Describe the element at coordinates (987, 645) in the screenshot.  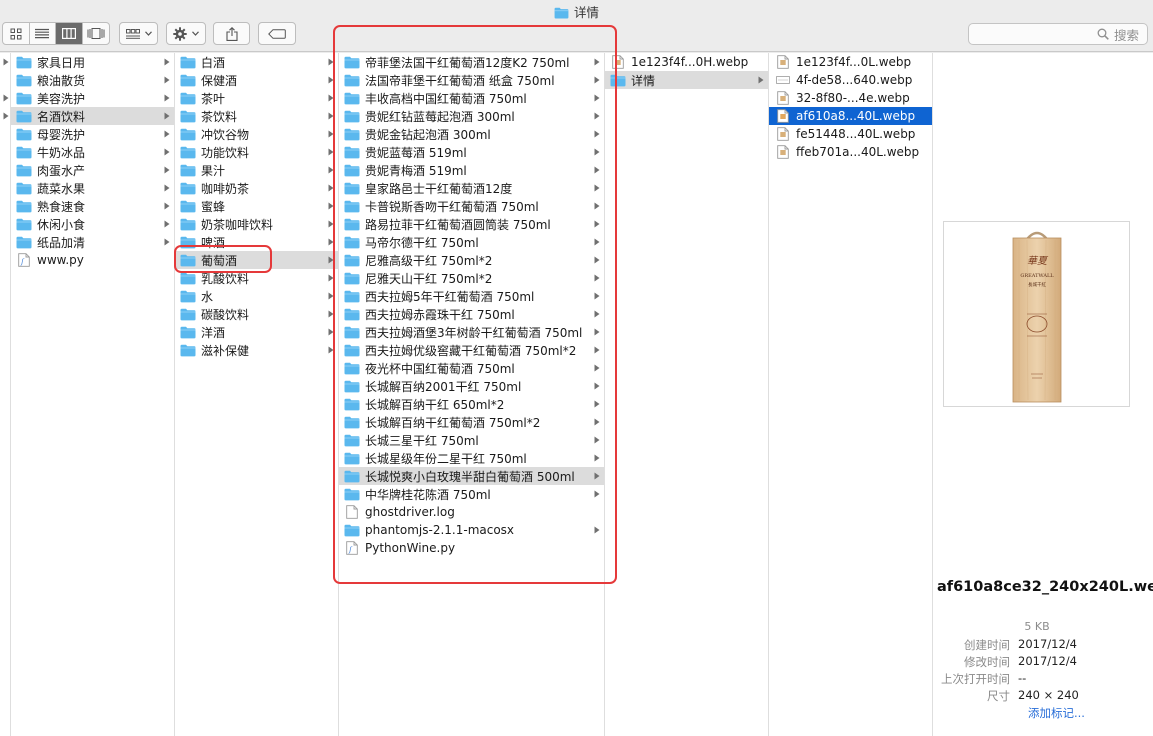
I see `metadata-key: 创建时间` at that location.